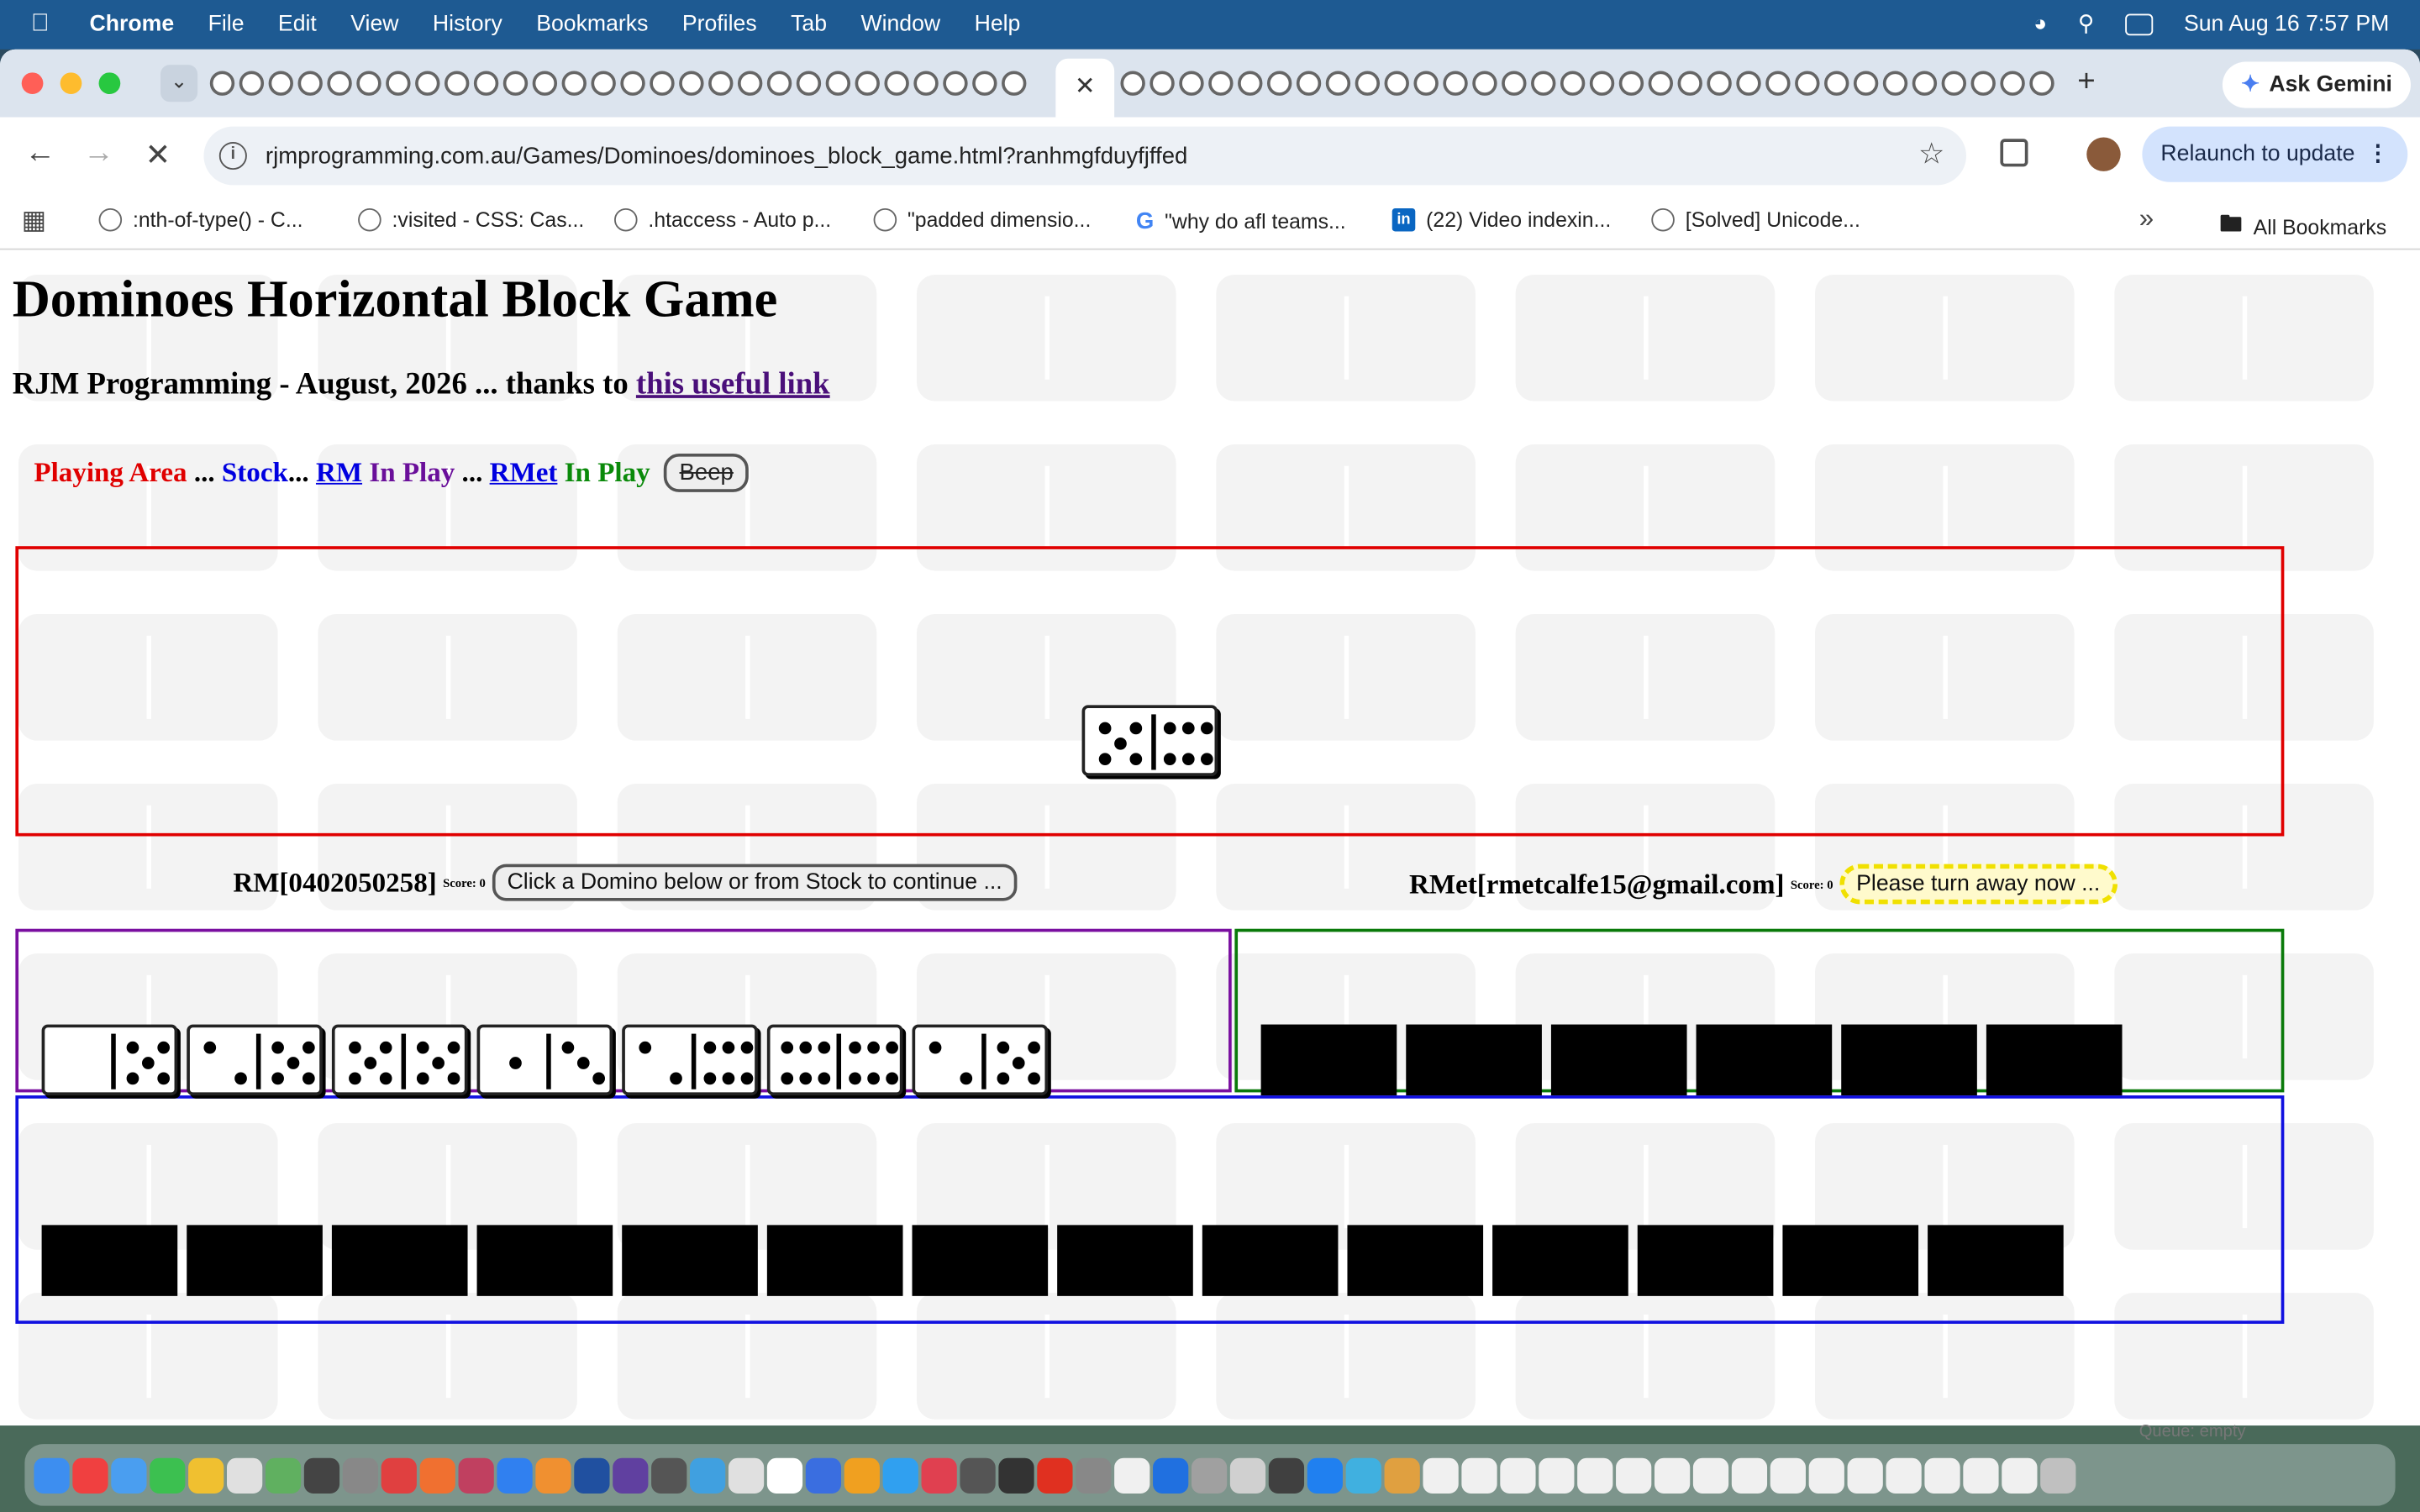  I want to click on played-domino, so click(1149, 740).